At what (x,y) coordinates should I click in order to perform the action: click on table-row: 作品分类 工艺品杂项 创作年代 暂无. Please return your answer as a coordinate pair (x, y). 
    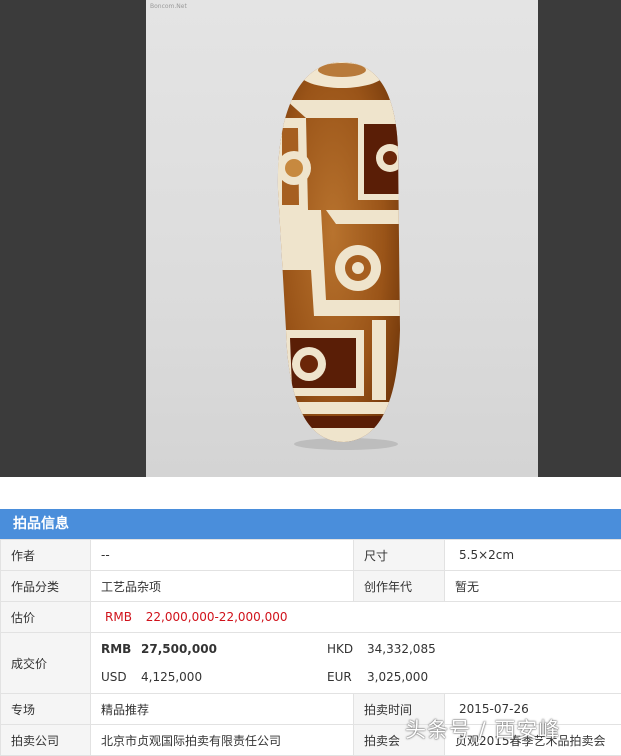
    Looking at the image, I should click on (310, 586).